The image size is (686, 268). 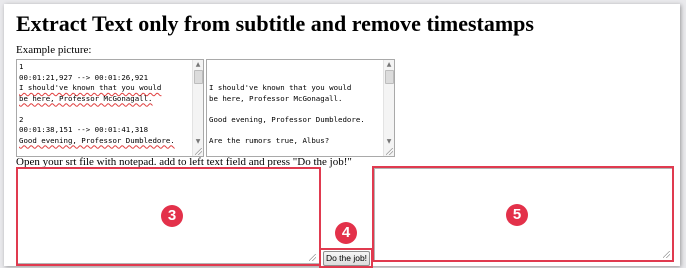 What do you see at coordinates (172, 216) in the screenshot?
I see `badge-input: 3` at bounding box center [172, 216].